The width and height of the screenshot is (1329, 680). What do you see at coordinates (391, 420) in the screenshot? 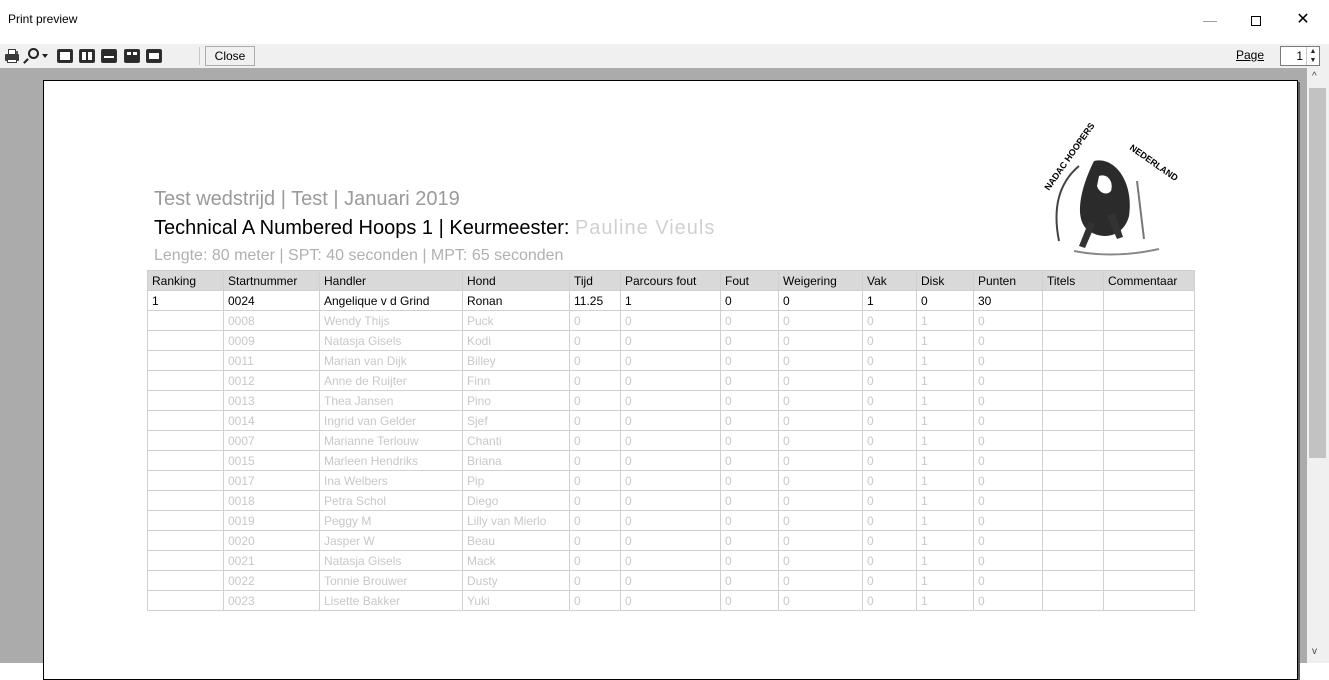
I see `table-cell: Ingrid van Gelder` at bounding box center [391, 420].